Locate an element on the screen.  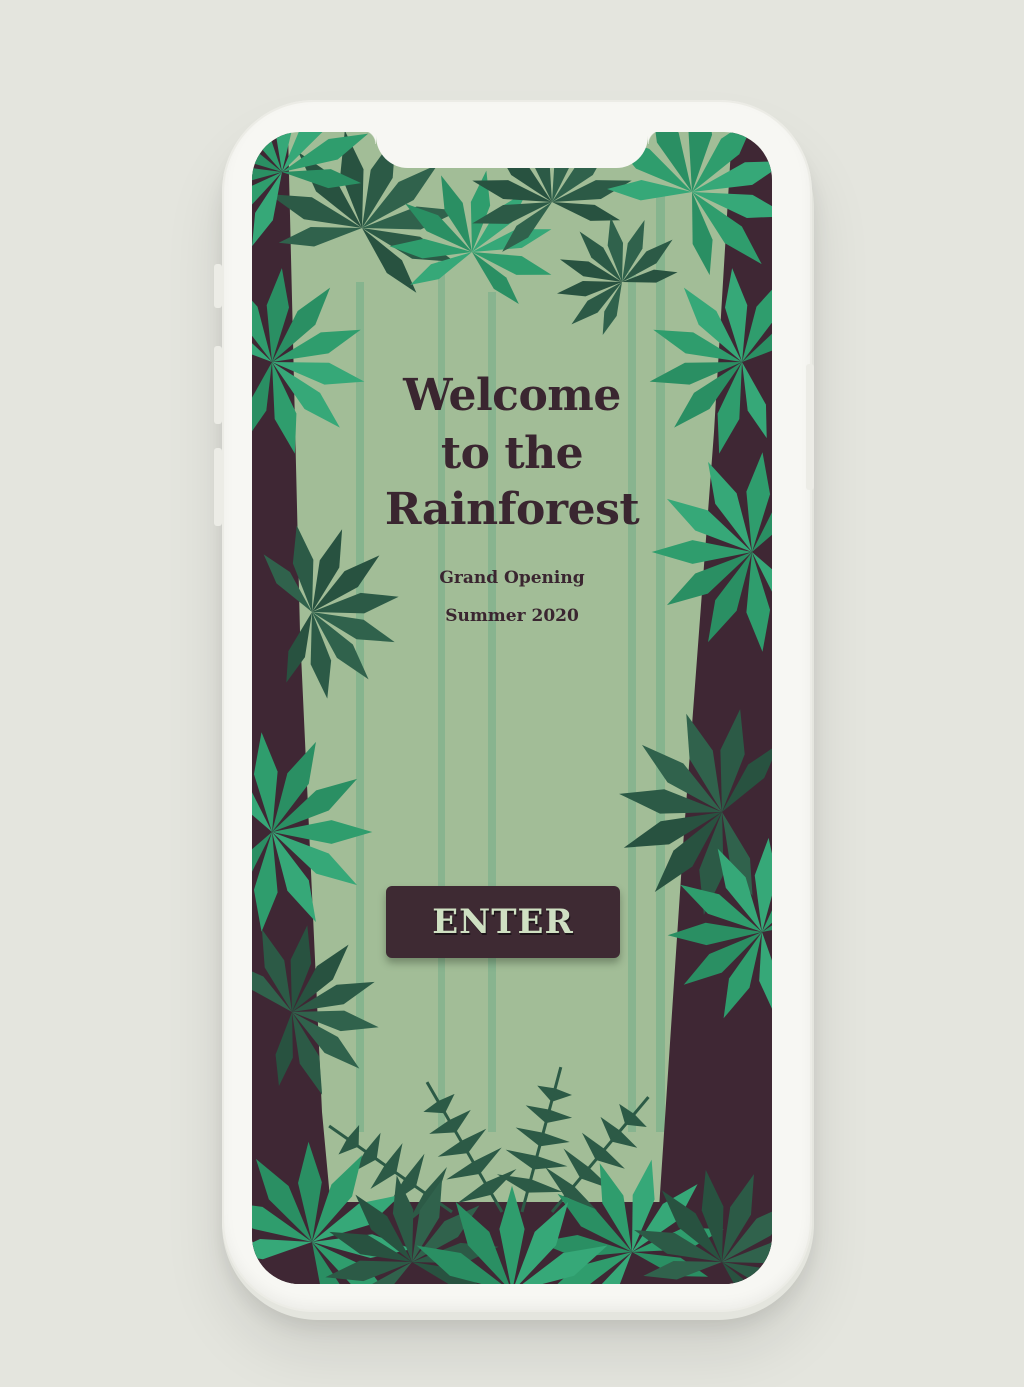
hero-title-line2: to the is located at coordinates (512, 453).